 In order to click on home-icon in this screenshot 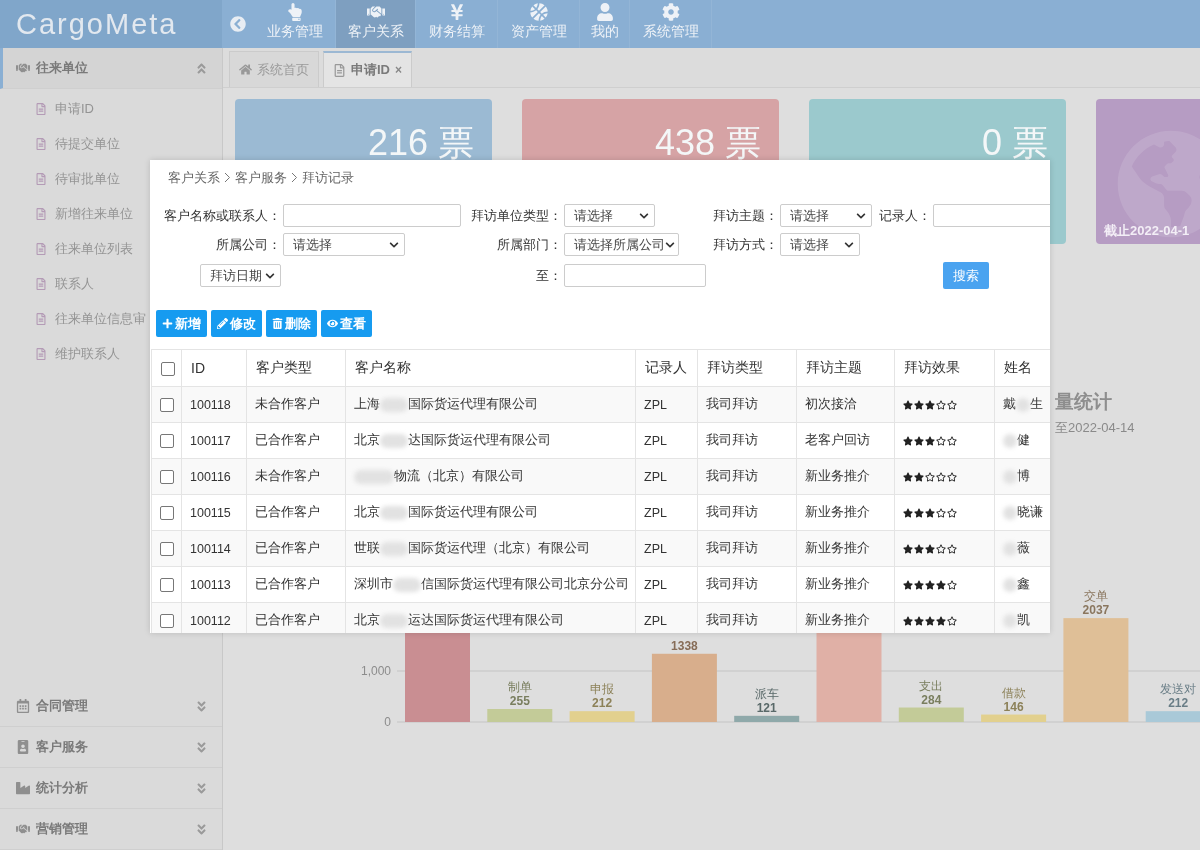, I will do `click(245, 69)`.